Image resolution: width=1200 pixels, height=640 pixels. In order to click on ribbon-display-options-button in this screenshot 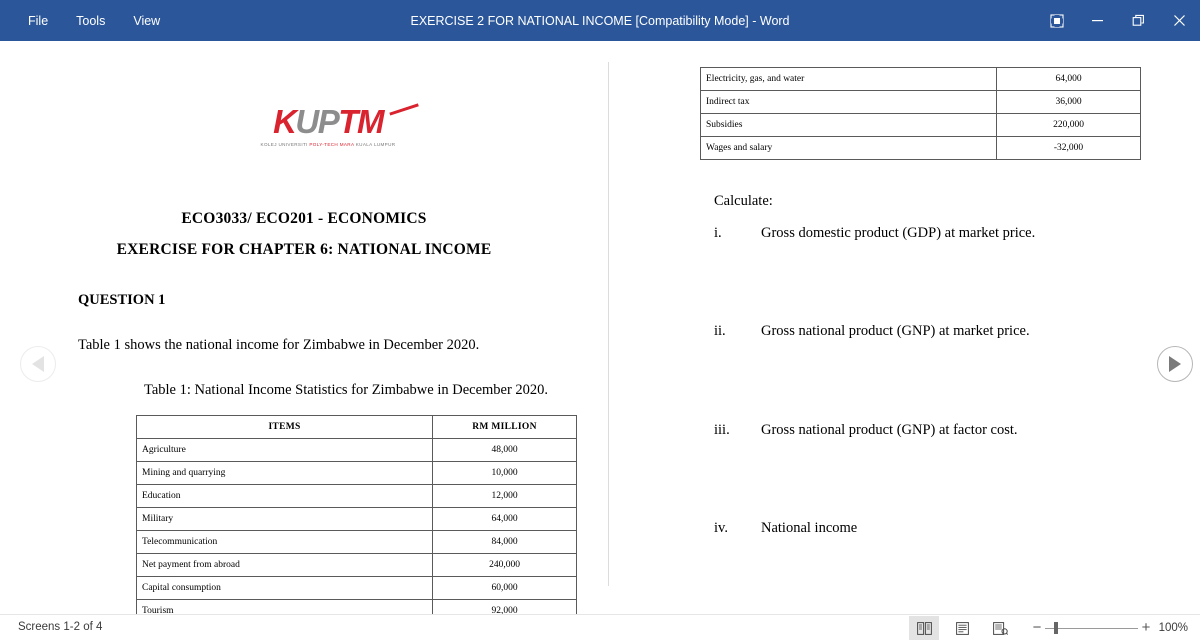, I will do `click(1056, 20)`.